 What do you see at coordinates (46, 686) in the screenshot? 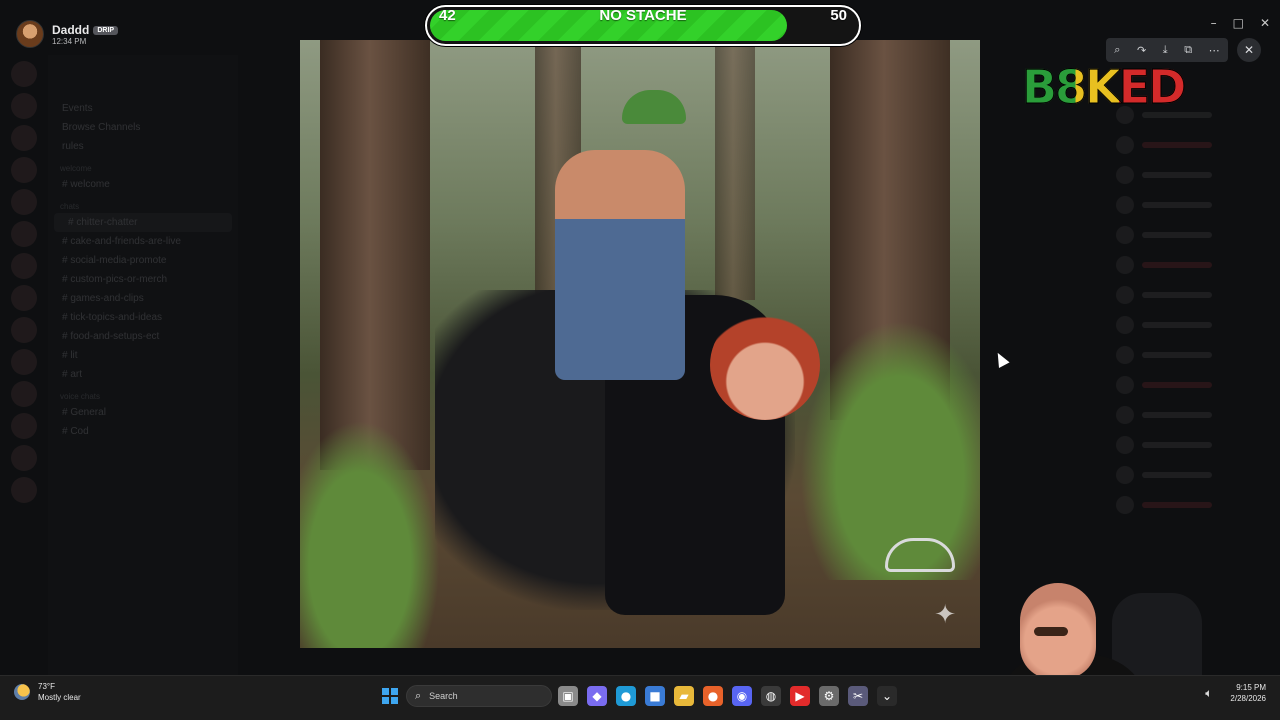
I see `weather-temp: 73°F` at bounding box center [46, 686].